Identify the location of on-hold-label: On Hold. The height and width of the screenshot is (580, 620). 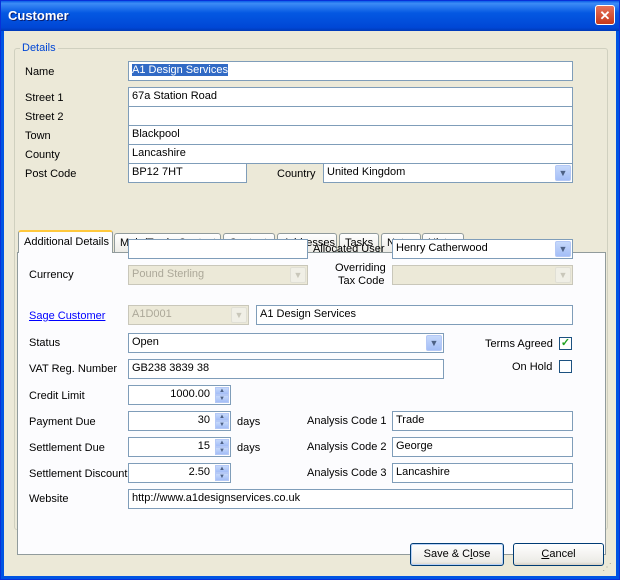
(532, 367).